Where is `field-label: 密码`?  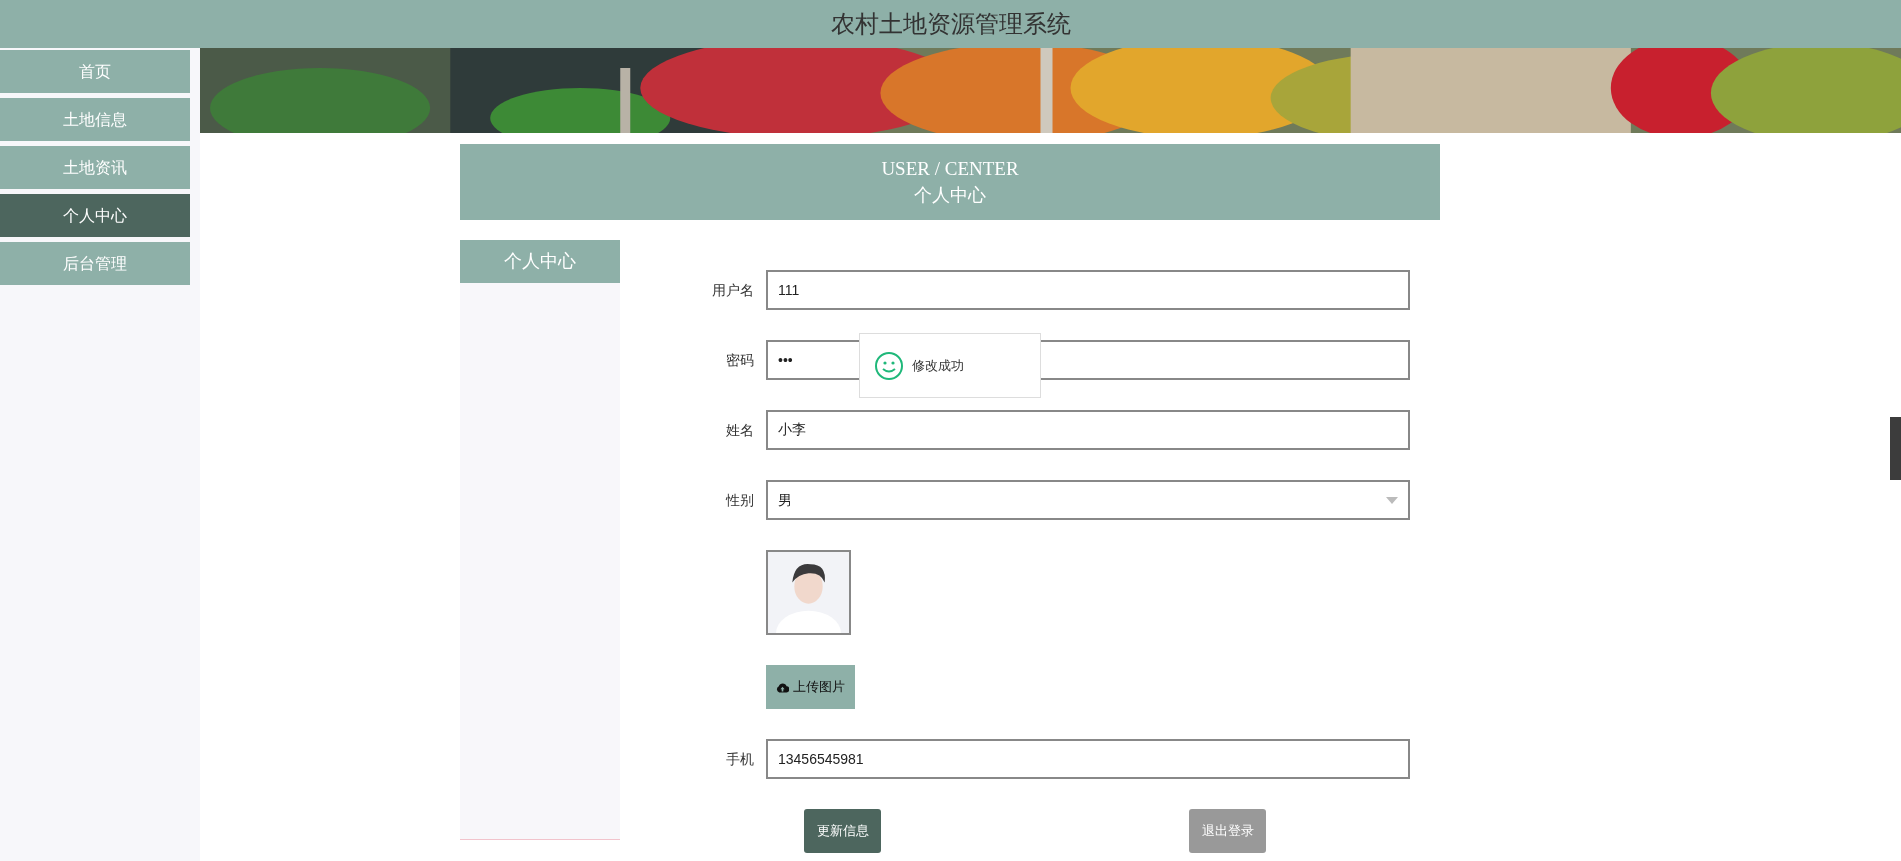
field-label: 密码 is located at coordinates (740, 360).